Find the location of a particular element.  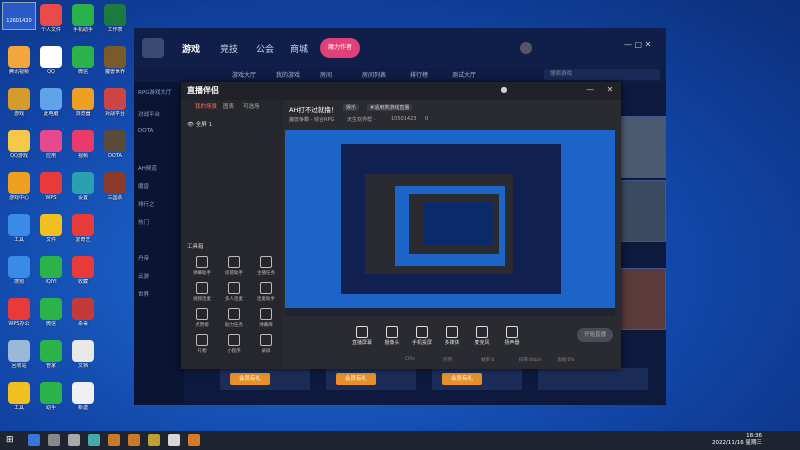

sidebar-item-warcraft: 魔兽 is located at coordinates (143, 186).